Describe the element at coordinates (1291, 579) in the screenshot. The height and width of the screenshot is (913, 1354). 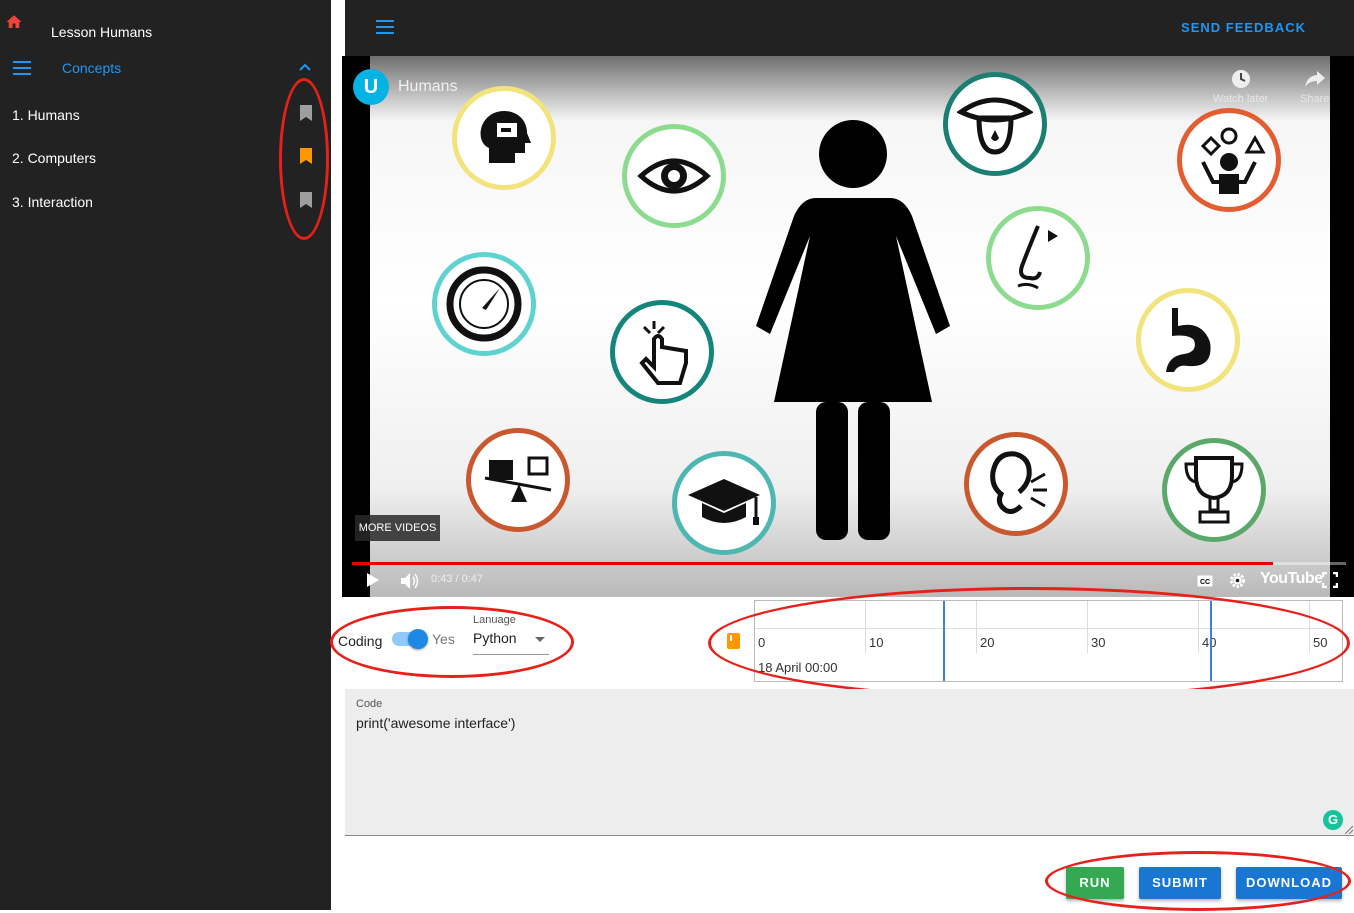
I see `youtube-logo: YouTube` at that location.